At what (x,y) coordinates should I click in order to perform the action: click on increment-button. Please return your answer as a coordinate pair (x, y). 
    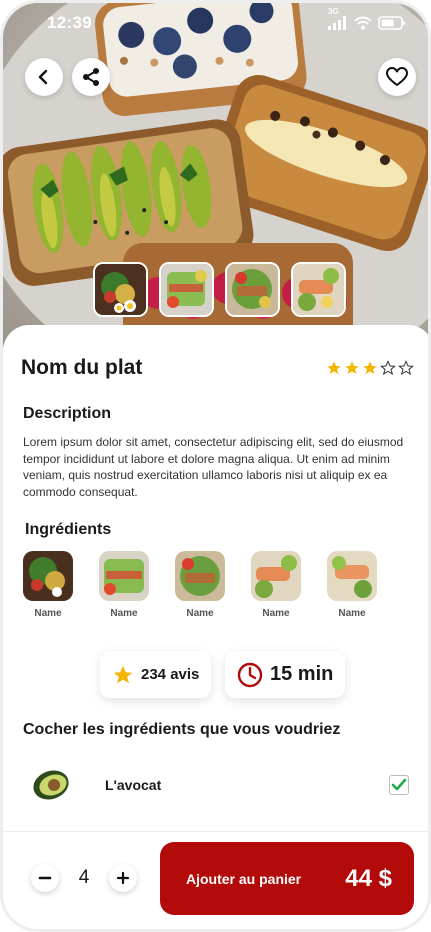
    Looking at the image, I should click on (123, 878).